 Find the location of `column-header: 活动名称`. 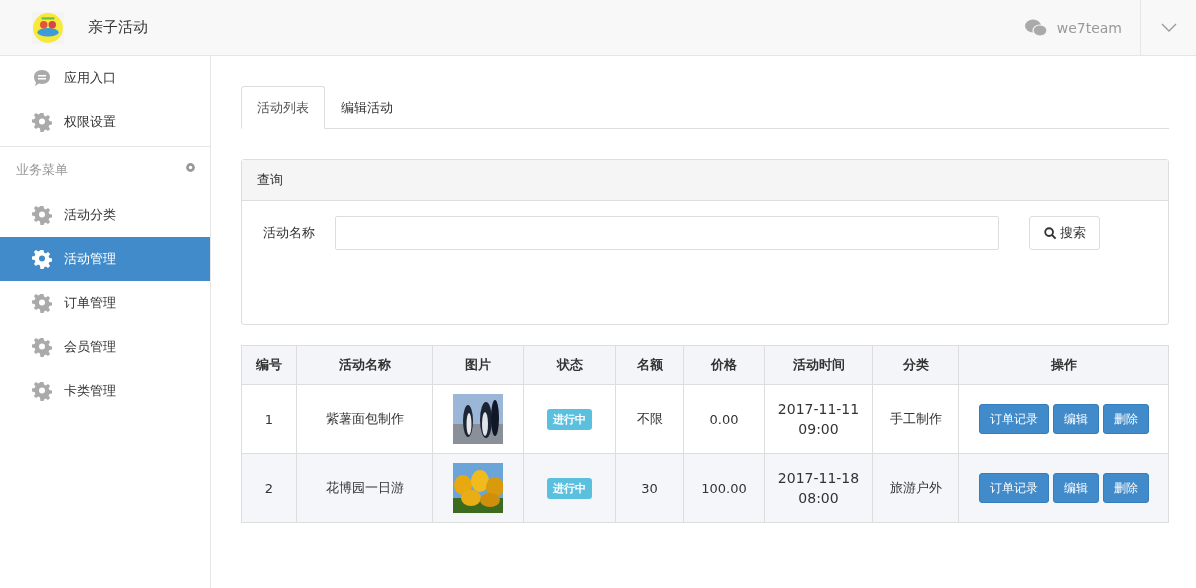

column-header: 活动名称 is located at coordinates (364, 365).